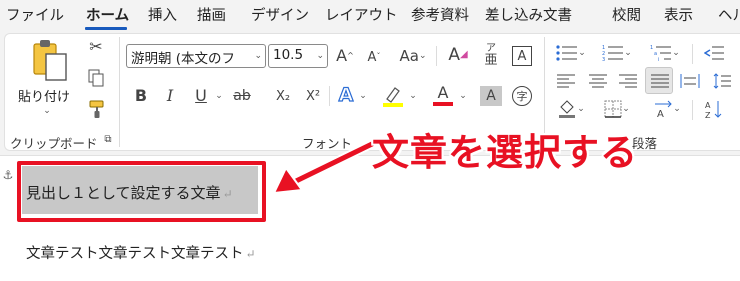 The height and width of the screenshot is (281, 740). What do you see at coordinates (280, 14) in the screenshot?
I see `tab-design: デザイン` at bounding box center [280, 14].